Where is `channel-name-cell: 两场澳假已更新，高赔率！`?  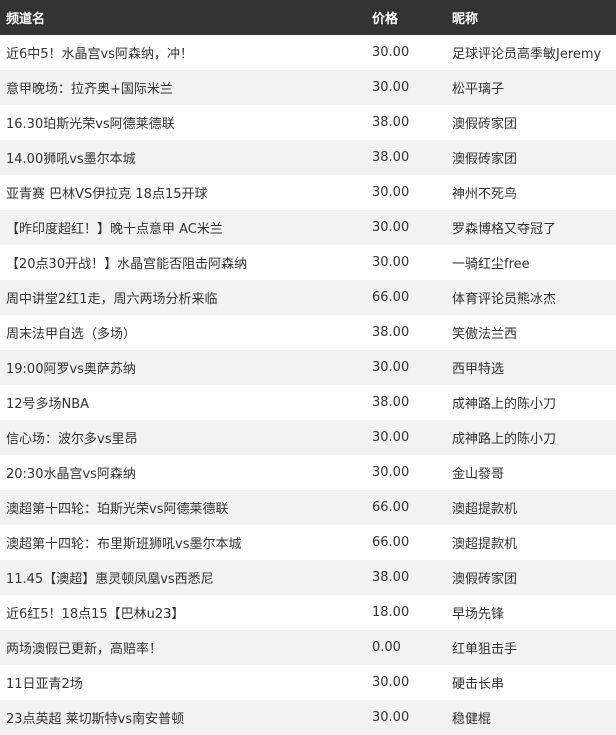 channel-name-cell: 两场澳假已更新，高赔率！ is located at coordinates (186, 647).